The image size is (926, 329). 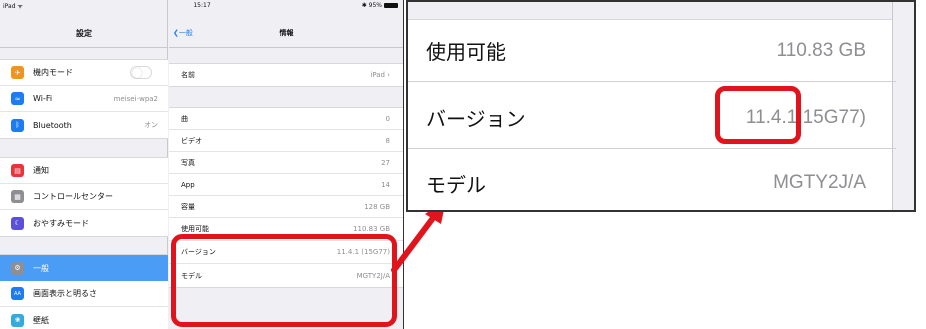 What do you see at coordinates (188, 75) in the screenshot?
I see `row-label: 名前` at bounding box center [188, 75].